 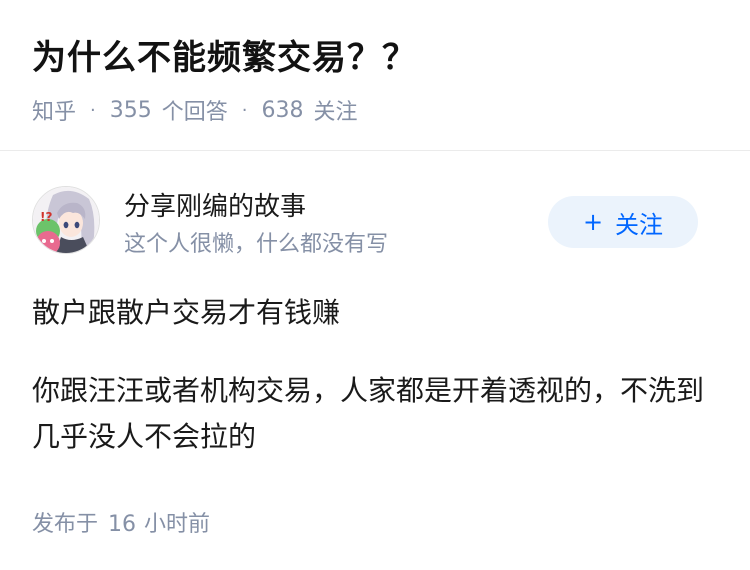 I want to click on author-avatar: !?, so click(x=66, y=220).